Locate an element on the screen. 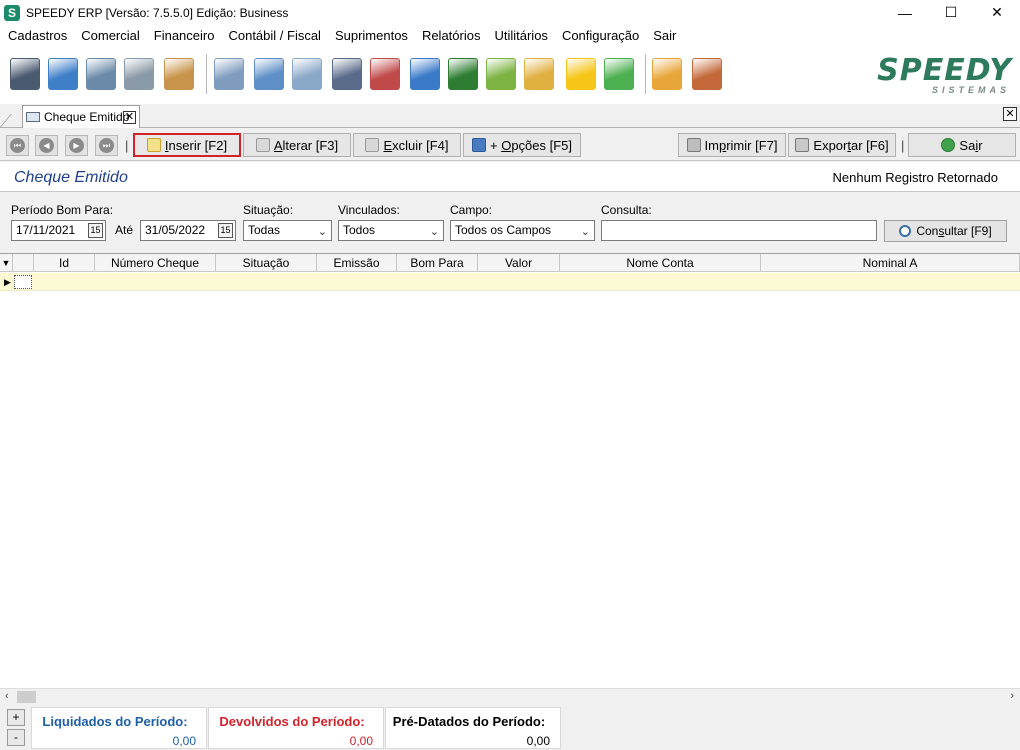  internet-explorer-icon is located at coordinates (425, 74).